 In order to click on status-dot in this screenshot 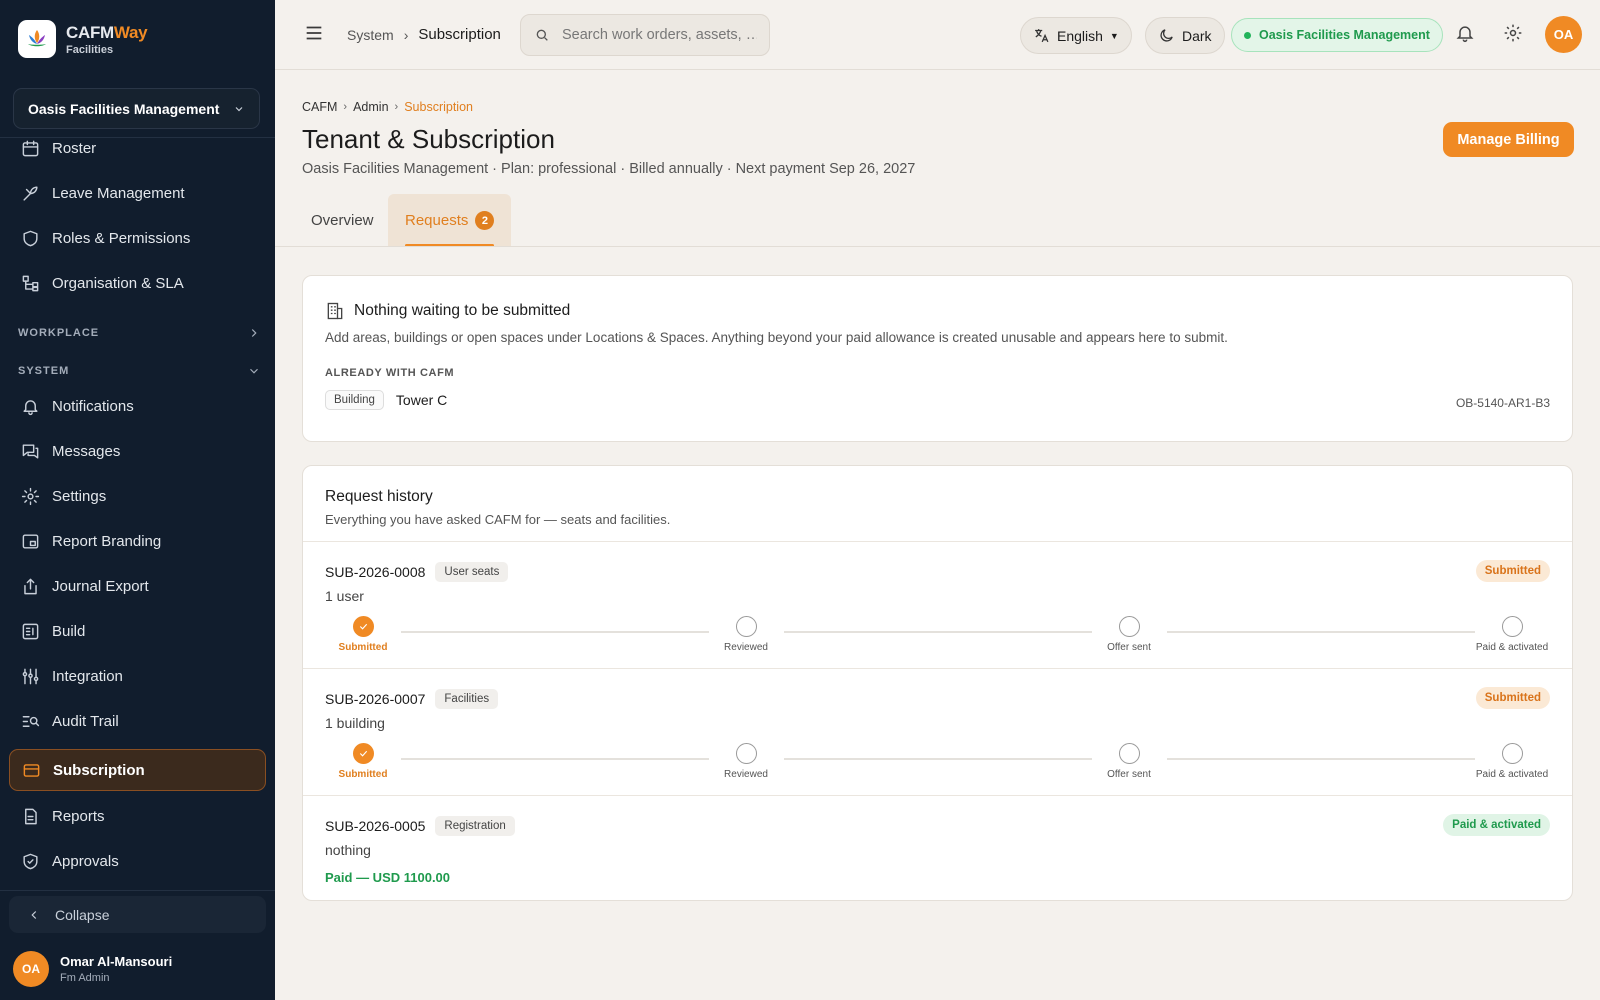, I will do `click(1247, 35)`.